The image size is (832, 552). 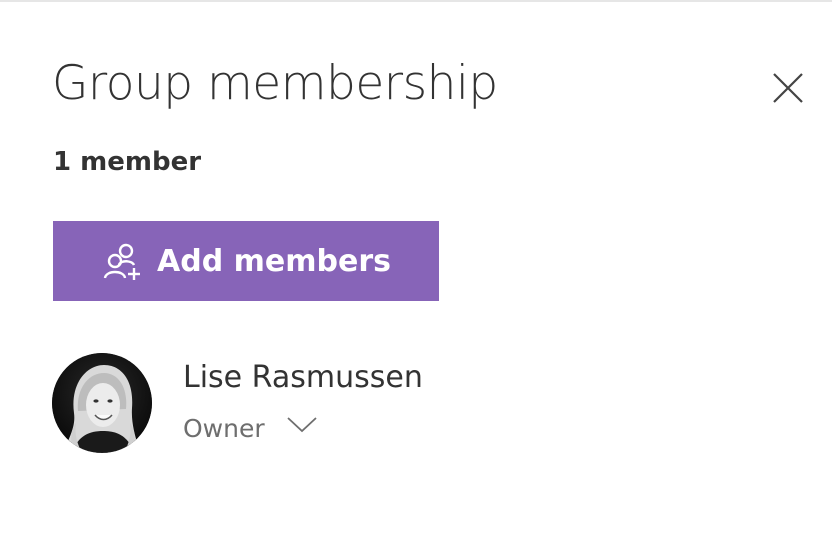 I want to click on user-photo, so click(x=102, y=403).